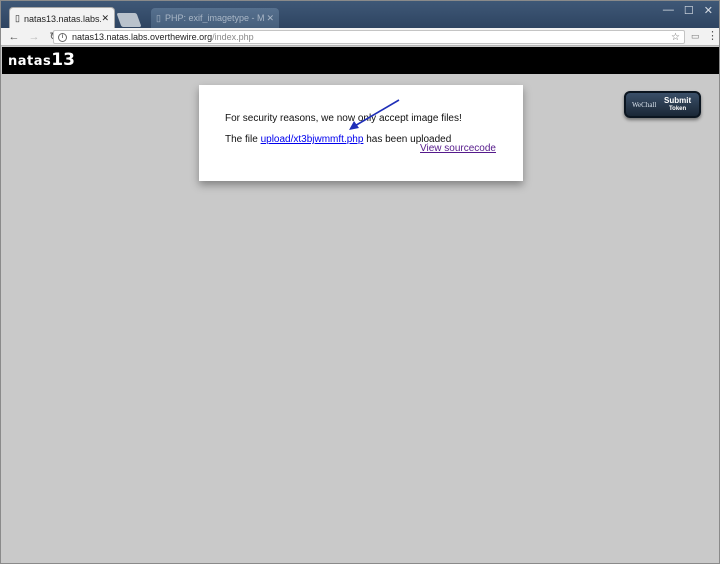  I want to click on close-window-button: ✕, so click(708, 10).